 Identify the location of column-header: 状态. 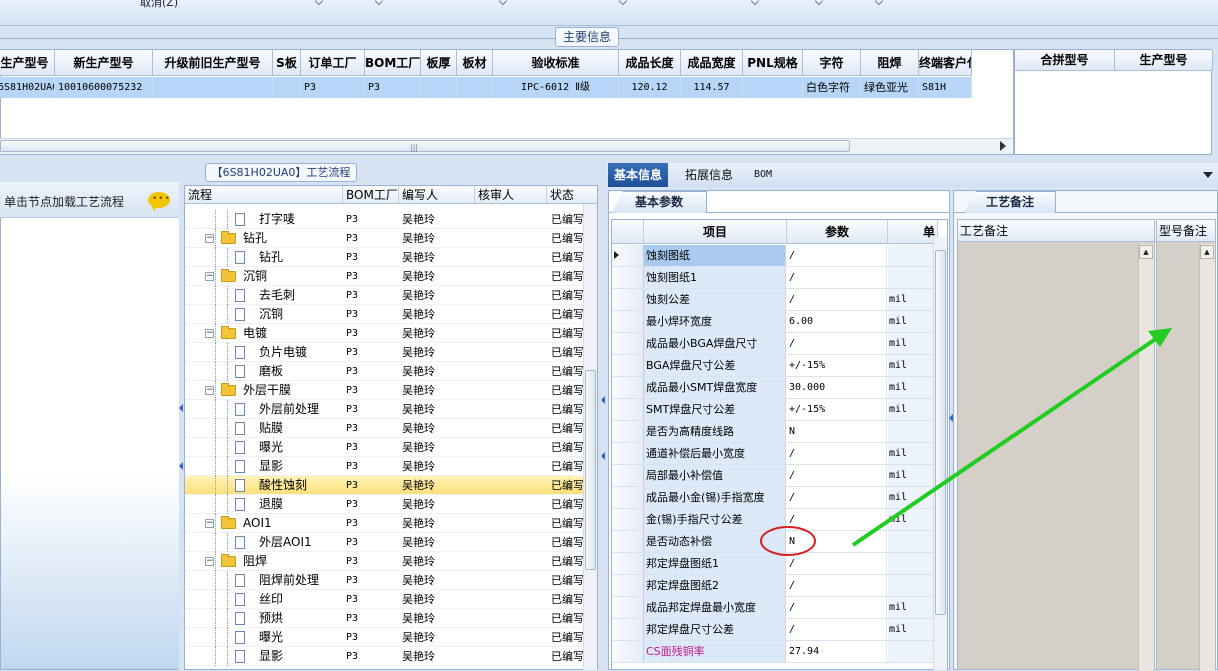
(572, 195).